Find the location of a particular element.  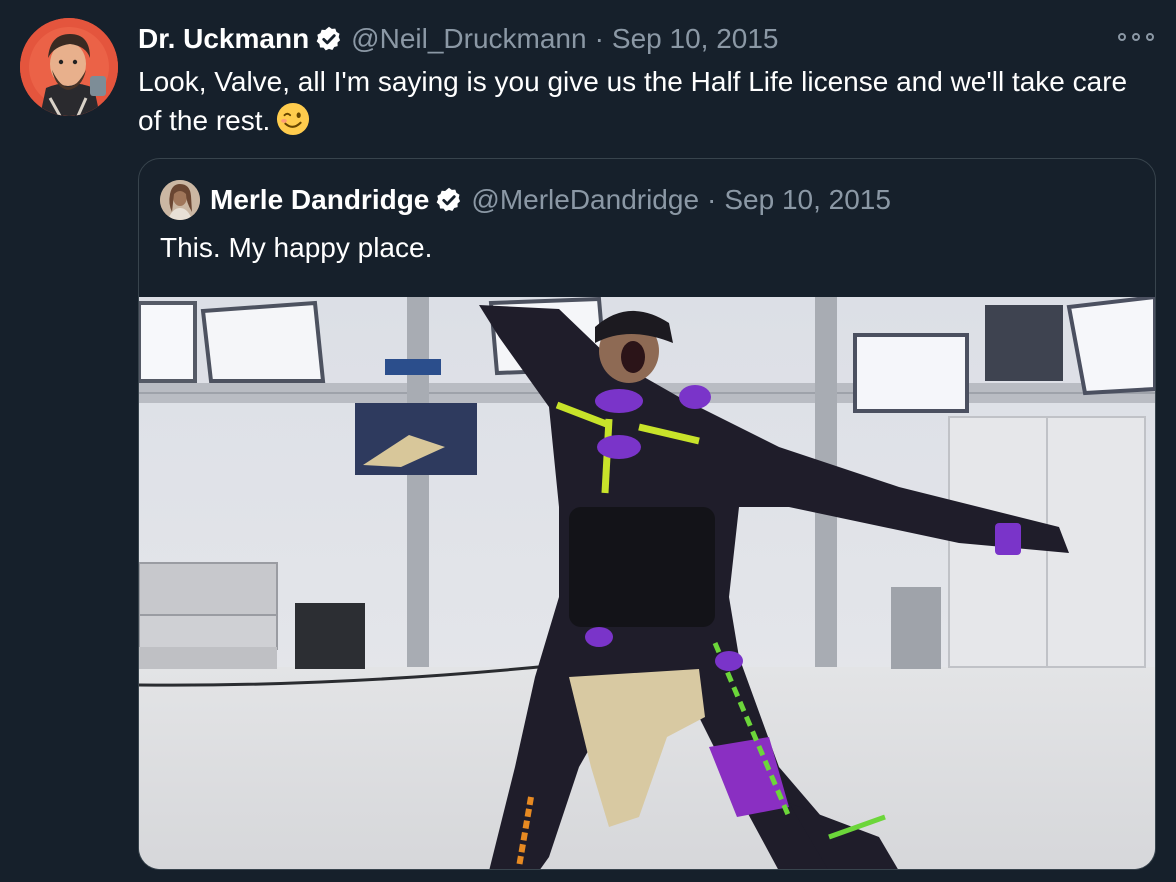

quoted-tweet-text: This. My happy place. is located at coordinates (296, 247).